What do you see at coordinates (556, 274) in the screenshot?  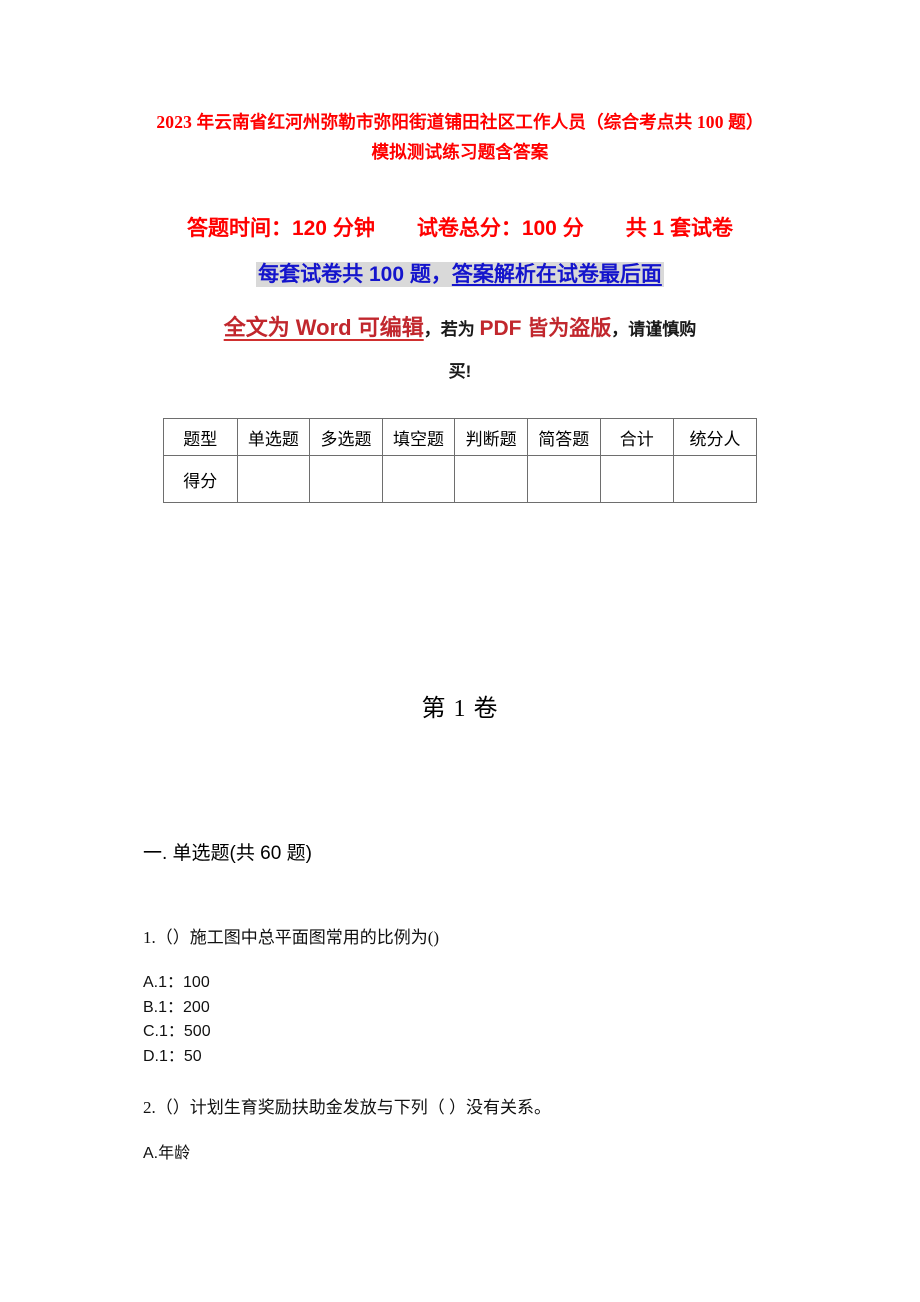 I see `answer-location-underlined: 答案解析在试卷最后面` at bounding box center [556, 274].